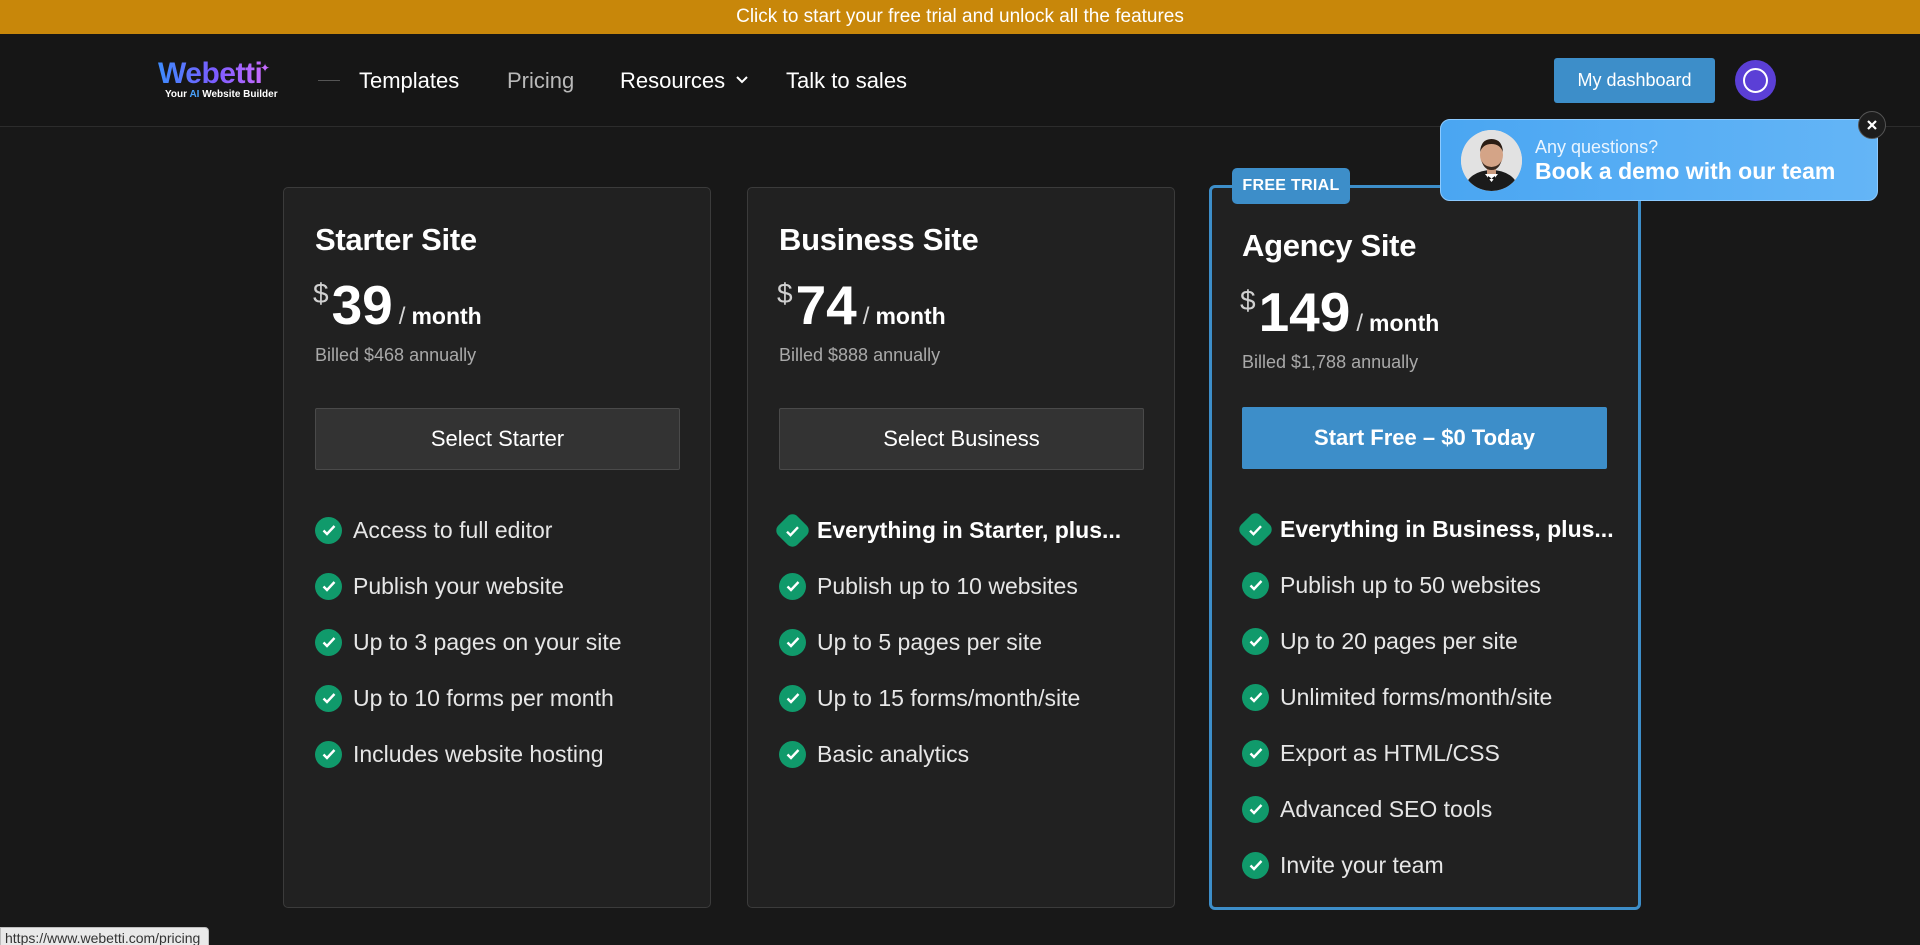 This screenshot has width=1920, height=945. Describe the element at coordinates (879, 239) in the screenshot. I see `plan-name: Business Site` at that location.